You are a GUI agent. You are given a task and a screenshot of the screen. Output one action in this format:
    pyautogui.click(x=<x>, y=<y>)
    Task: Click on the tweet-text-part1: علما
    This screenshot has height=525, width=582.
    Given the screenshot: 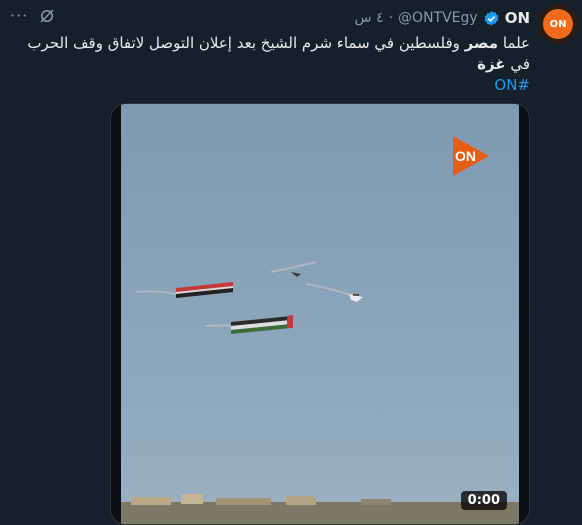 What is the action you would take?
    pyautogui.click(x=514, y=43)
    